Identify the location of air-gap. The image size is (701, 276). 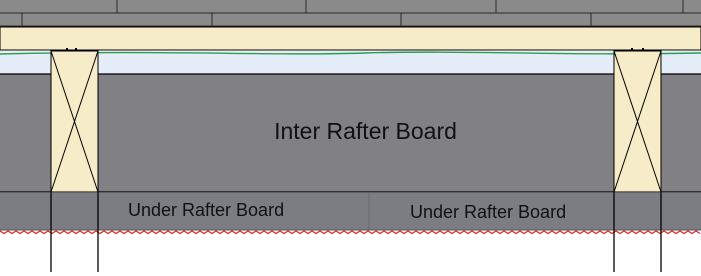
(350, 62).